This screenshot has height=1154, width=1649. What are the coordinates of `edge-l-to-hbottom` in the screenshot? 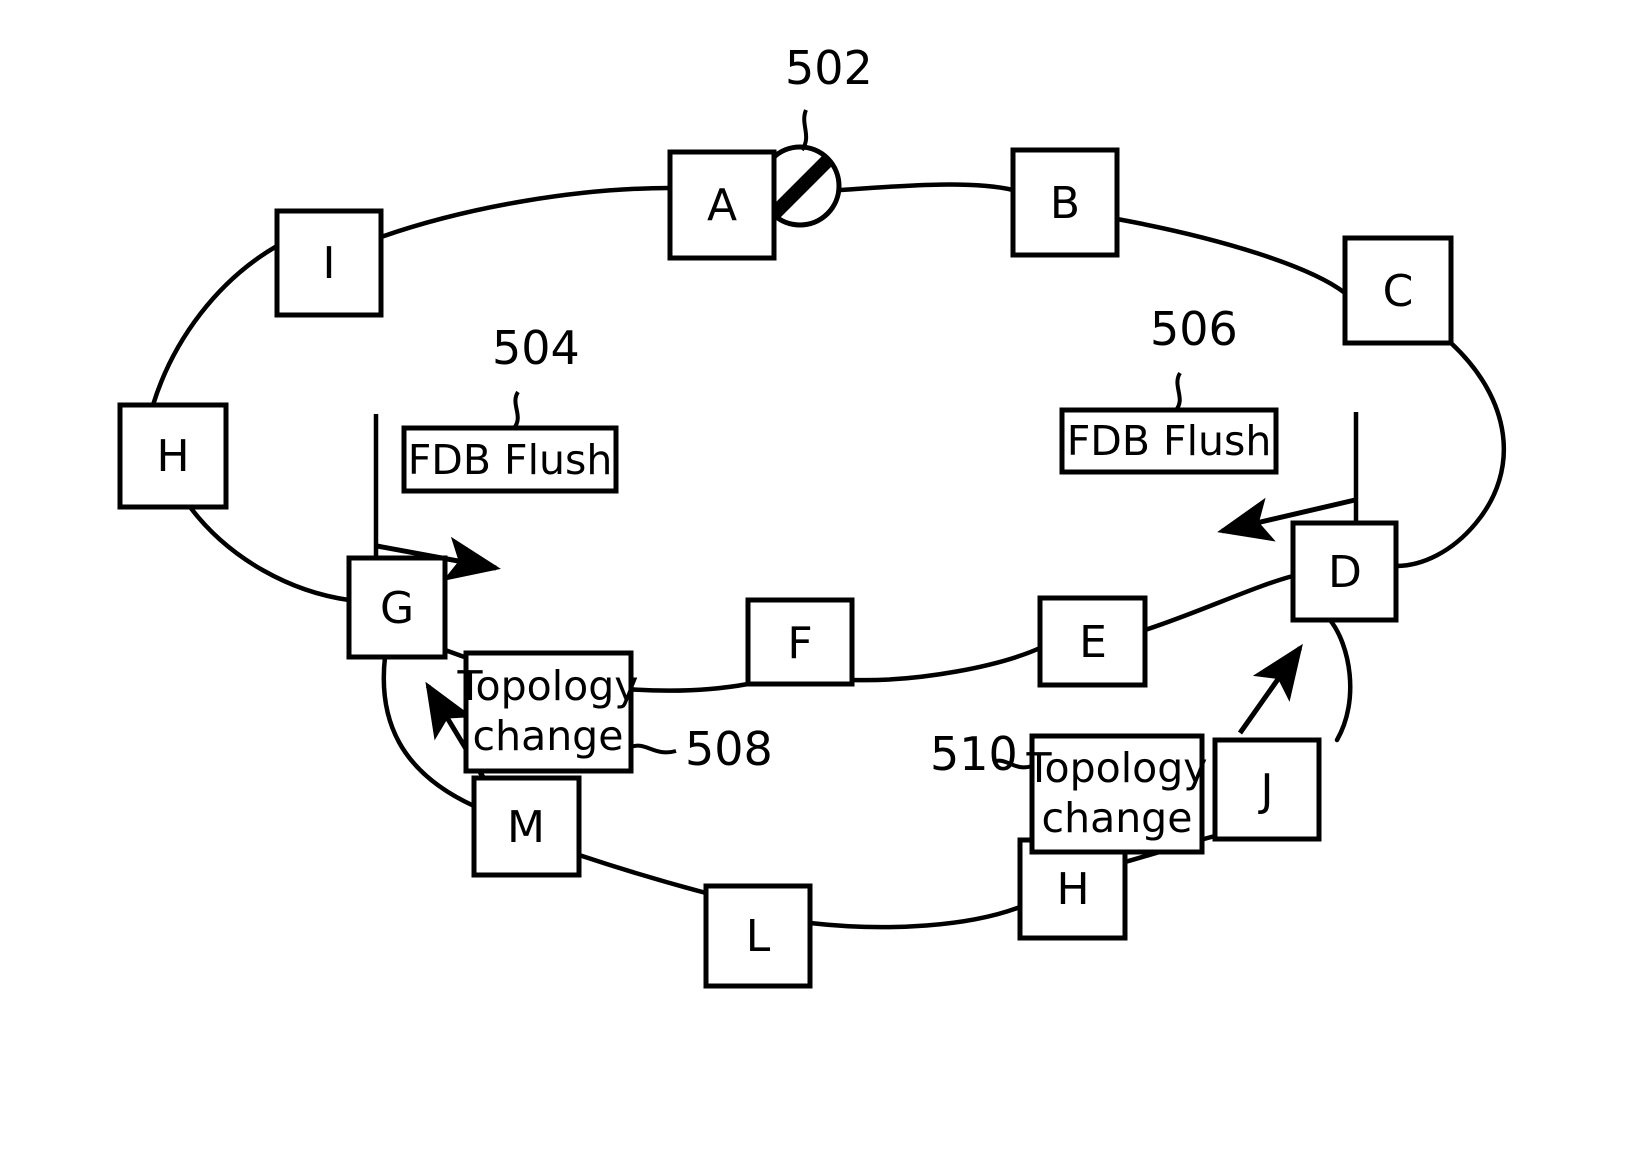 It's located at (915, 917).